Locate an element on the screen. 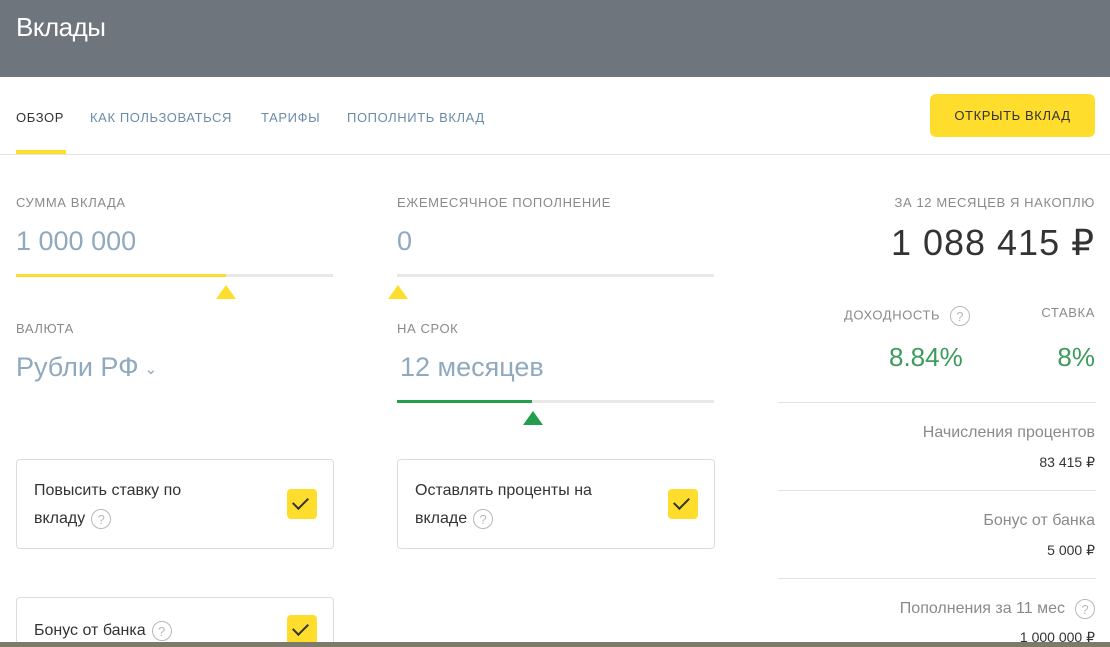 The image size is (1110, 647). option-raise-rate-line1: Повысить ставку по is located at coordinates (108, 490).